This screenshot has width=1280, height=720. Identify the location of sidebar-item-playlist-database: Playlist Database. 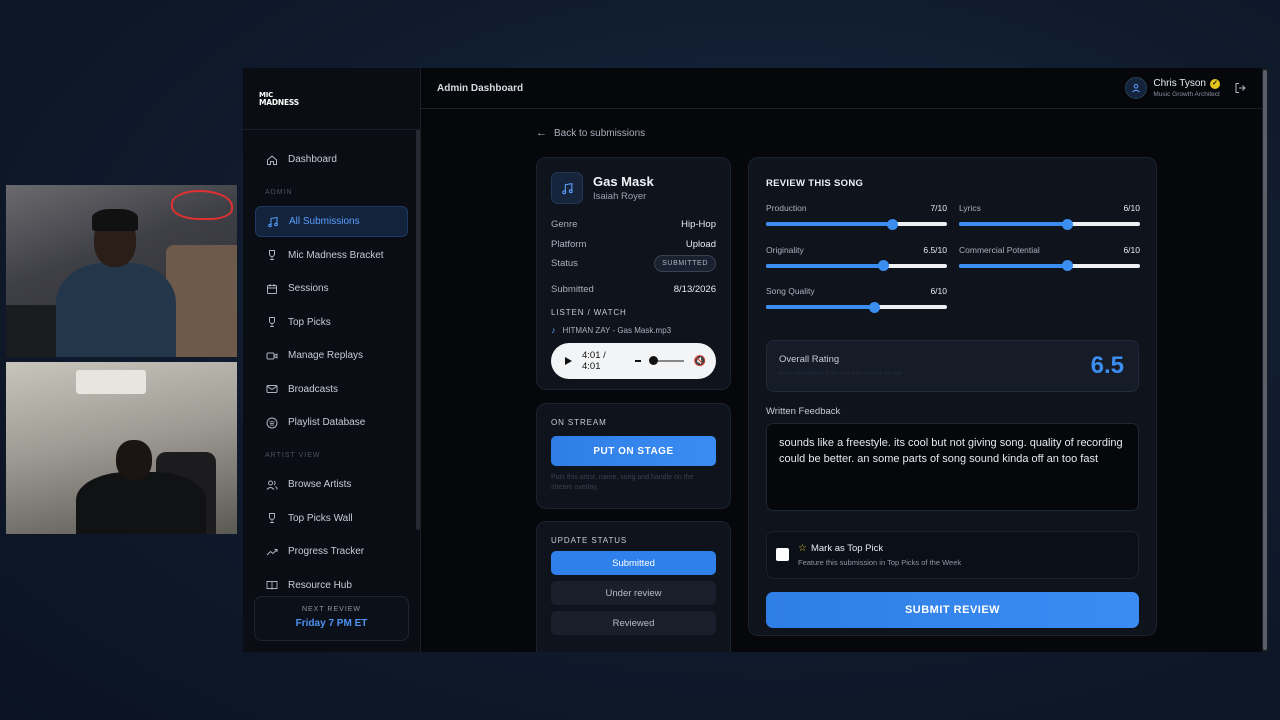
(331, 422).